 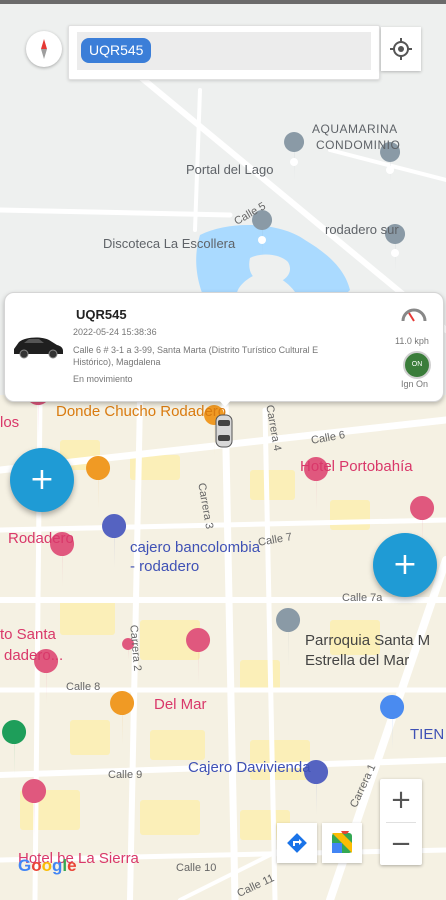 What do you see at coordinates (401, 844) in the screenshot?
I see `zoom-out-button: −` at bounding box center [401, 844].